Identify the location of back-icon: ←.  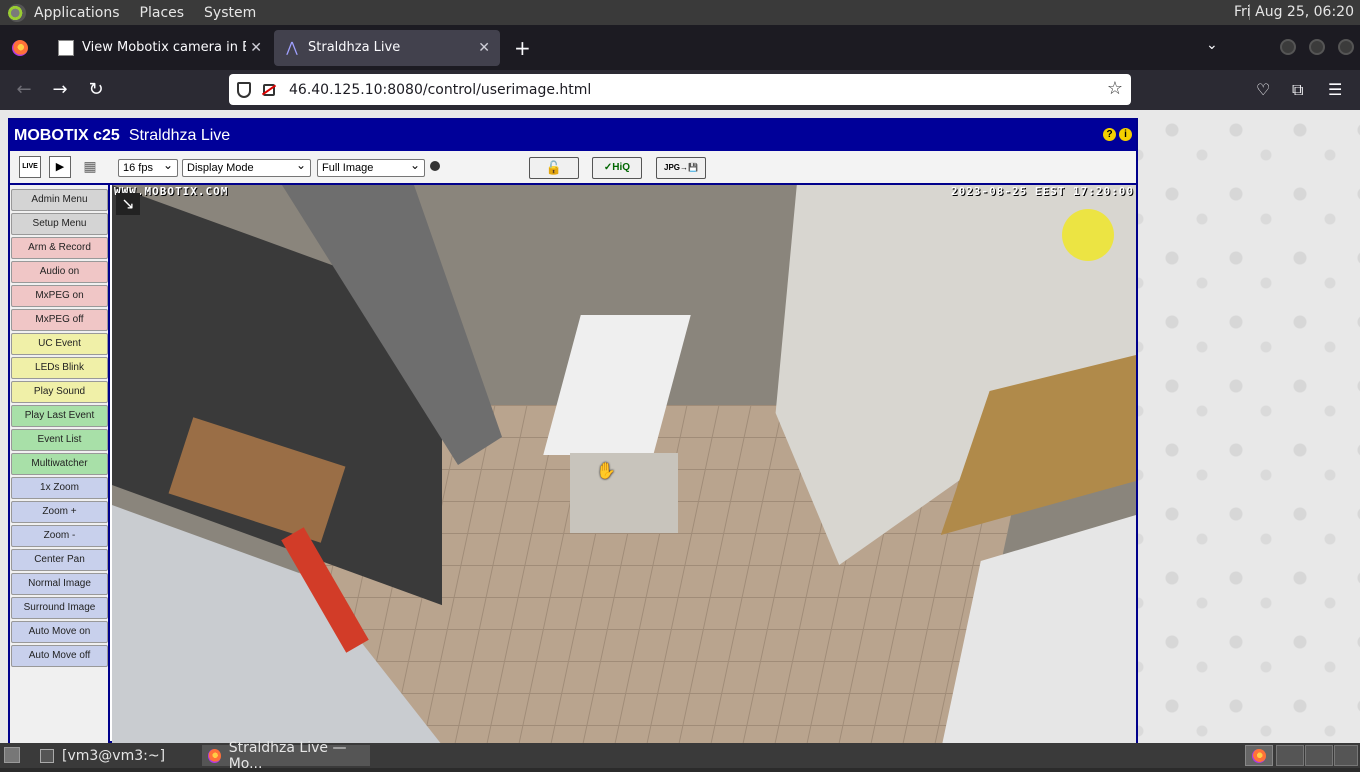
(24, 89).